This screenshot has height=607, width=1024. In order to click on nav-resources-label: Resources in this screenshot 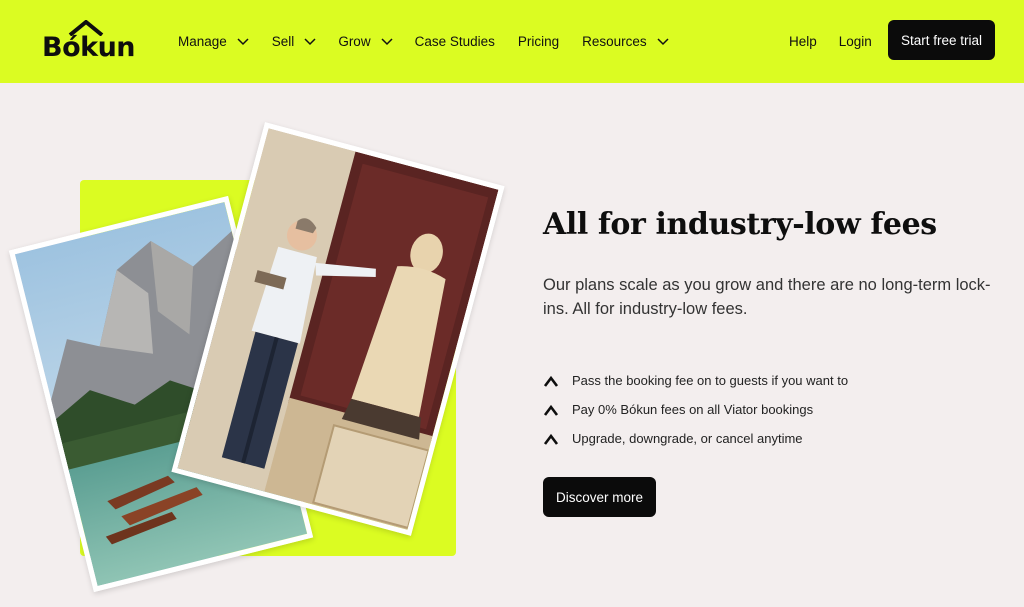, I will do `click(614, 41)`.